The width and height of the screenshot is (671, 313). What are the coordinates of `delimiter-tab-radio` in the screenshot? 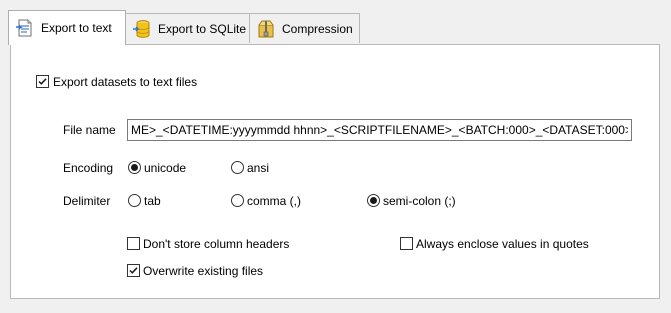 It's located at (134, 200).